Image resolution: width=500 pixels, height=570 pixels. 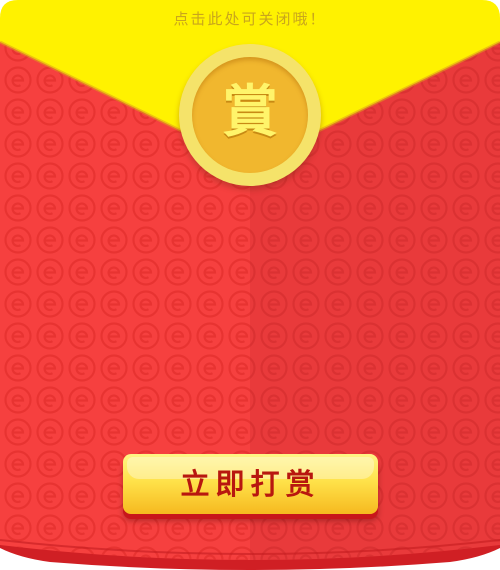 I want to click on close-hint-text: 点击此处可关闭哦！, so click(x=250, y=18).